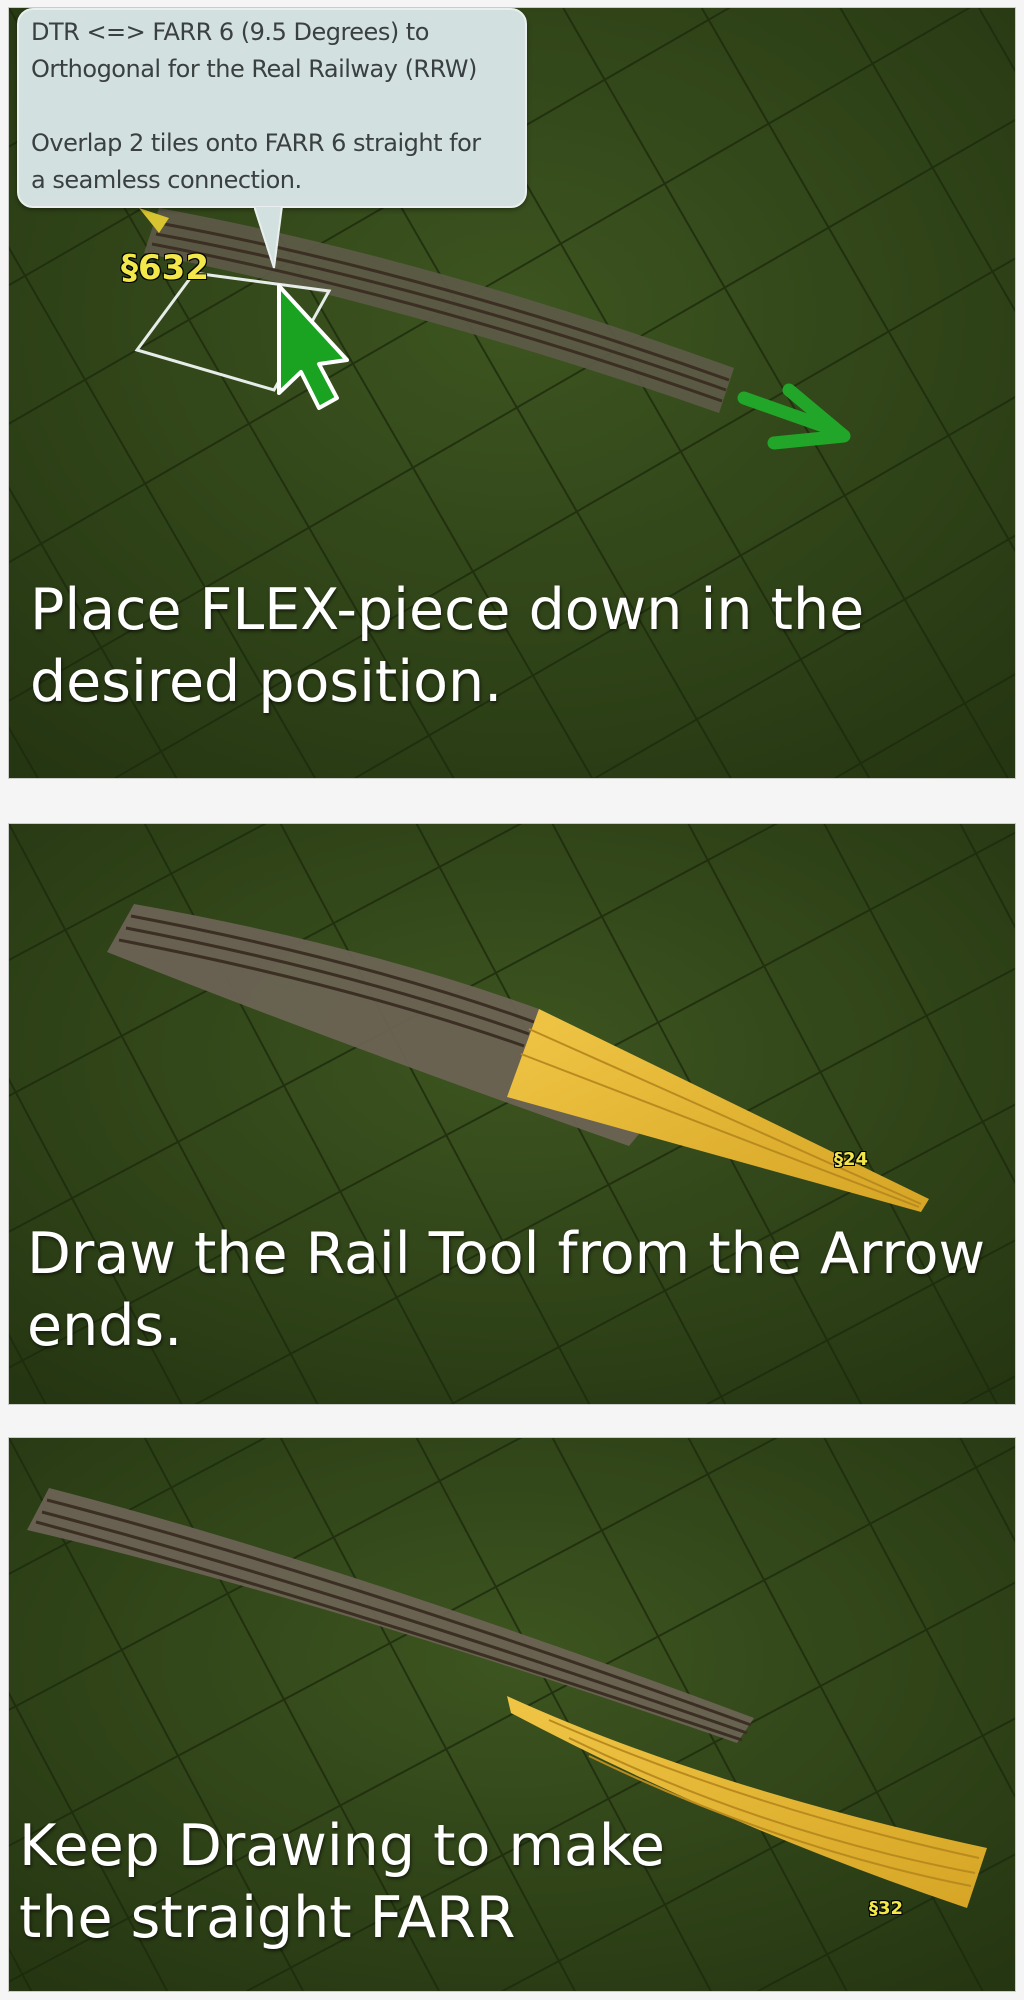  Describe the element at coordinates (256, 143) in the screenshot. I see `tooltip-line-3: Overlap 2 tiles onto FARR 6 straight for` at that location.